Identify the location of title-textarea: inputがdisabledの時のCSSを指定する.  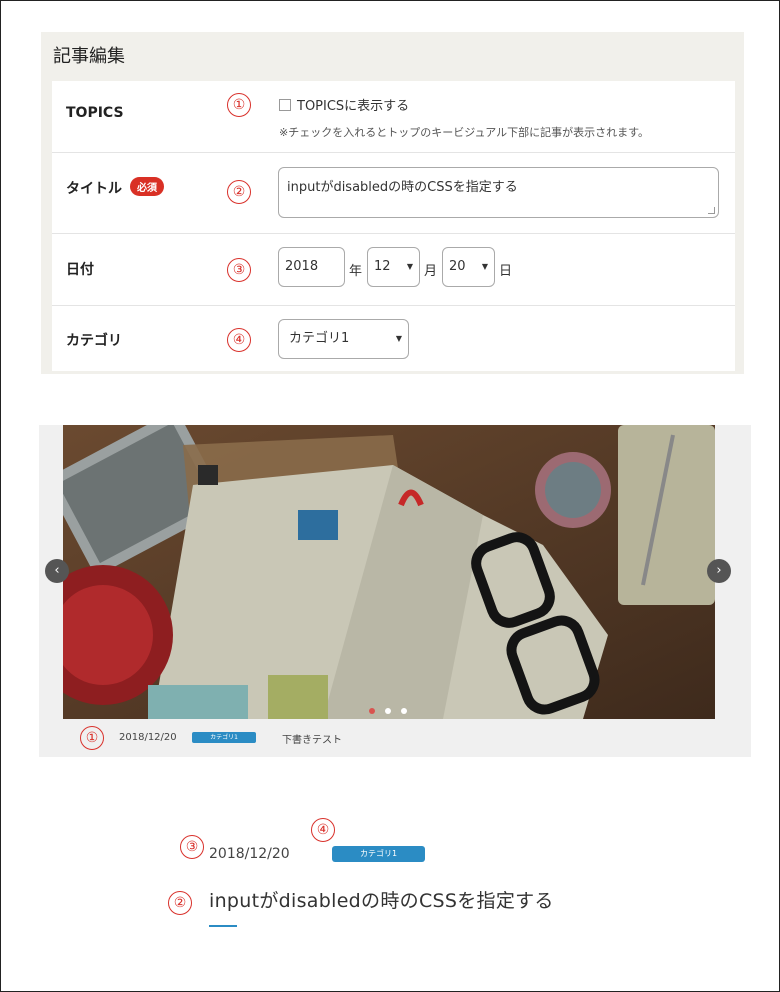
(498, 192).